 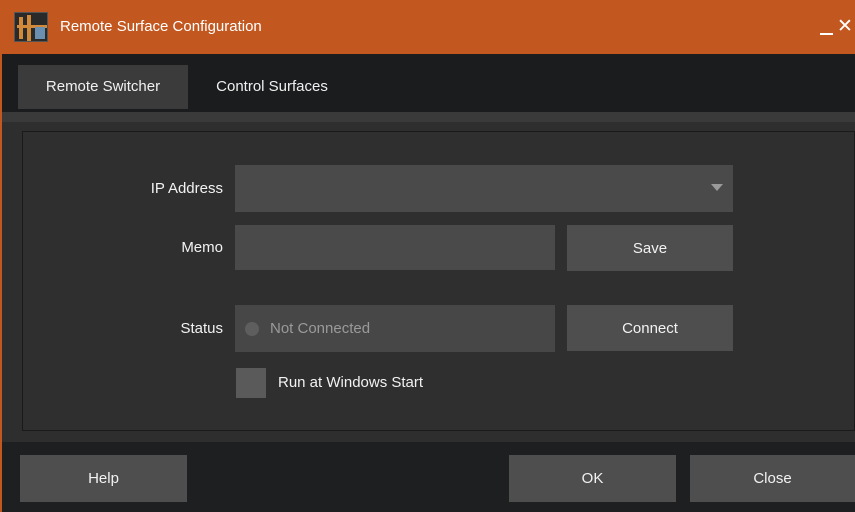 I want to click on connect-button: Connect, so click(x=650, y=328).